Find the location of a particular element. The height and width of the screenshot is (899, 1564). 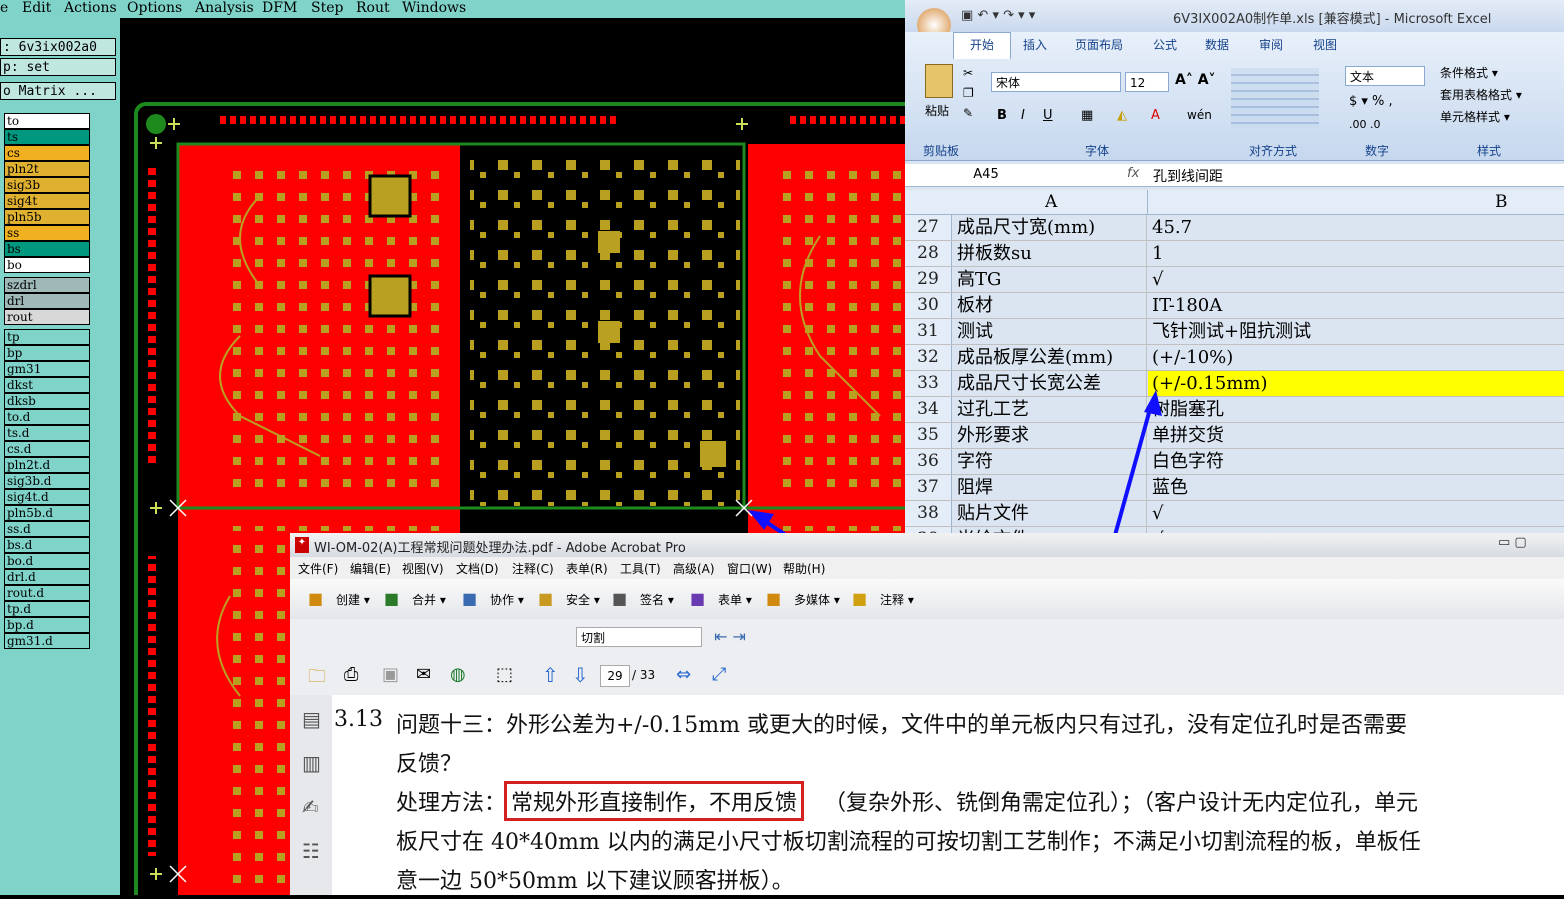

font-size-select: 12 is located at coordinates (1147, 82).